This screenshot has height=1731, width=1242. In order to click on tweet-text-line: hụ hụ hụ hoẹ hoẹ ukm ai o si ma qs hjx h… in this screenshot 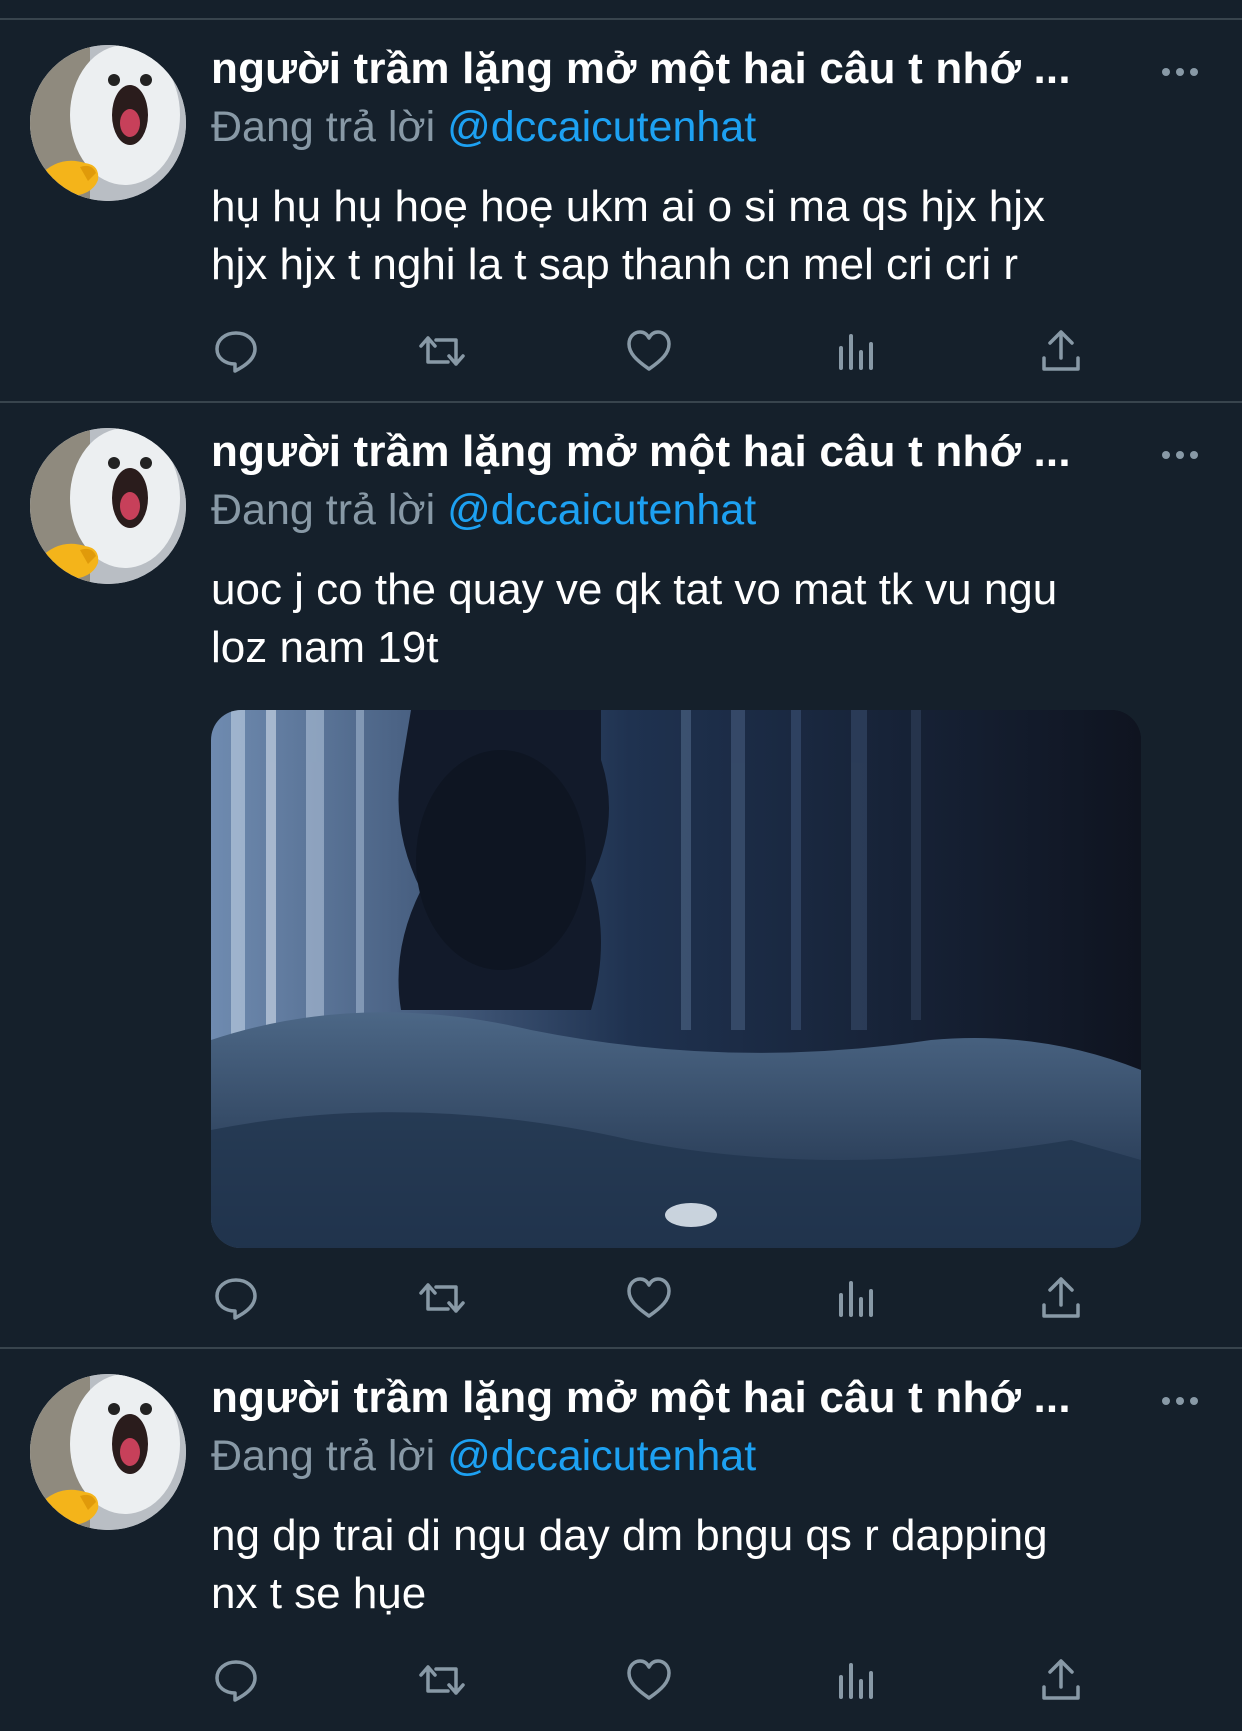, I will do `click(628, 206)`.